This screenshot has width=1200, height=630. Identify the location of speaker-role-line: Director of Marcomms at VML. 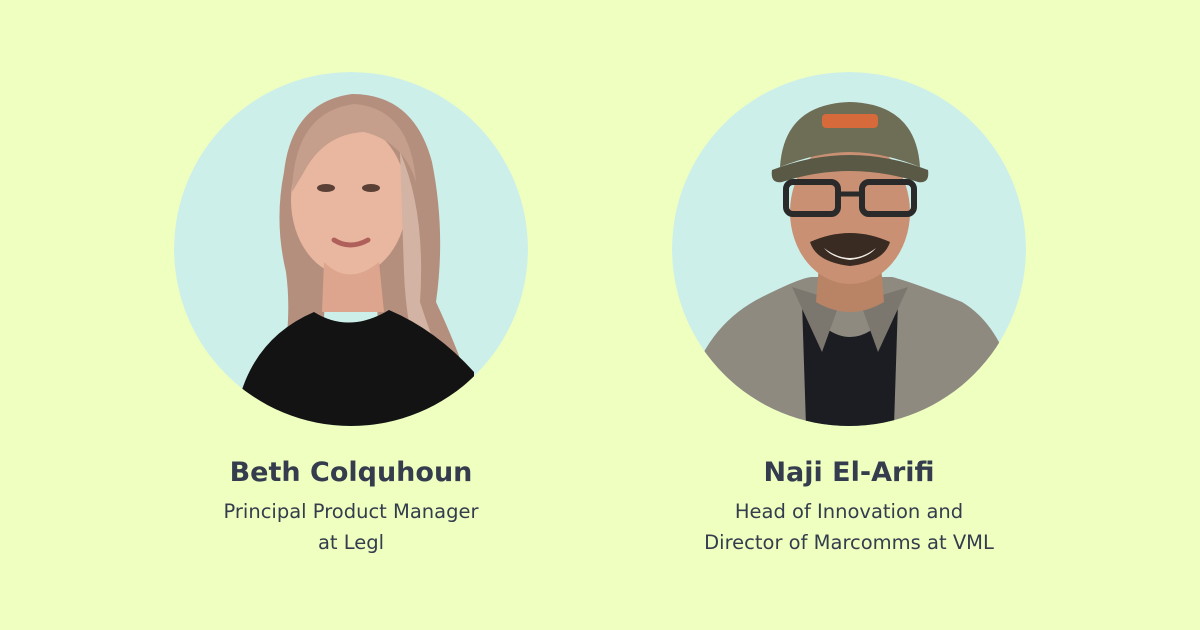
(849, 542).